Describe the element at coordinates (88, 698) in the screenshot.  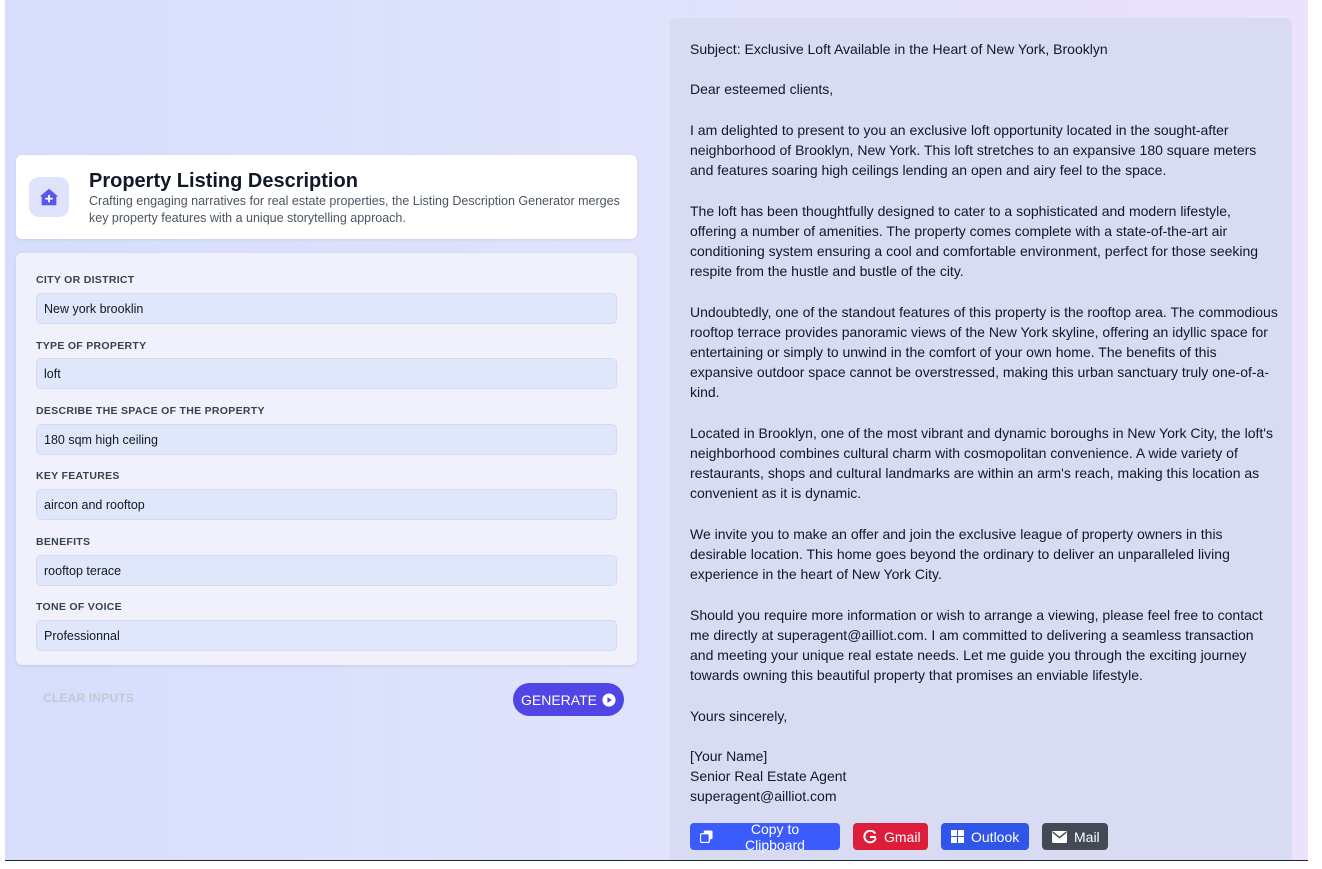
I see `clear-inputs-button: CLEAR INPUTS` at that location.